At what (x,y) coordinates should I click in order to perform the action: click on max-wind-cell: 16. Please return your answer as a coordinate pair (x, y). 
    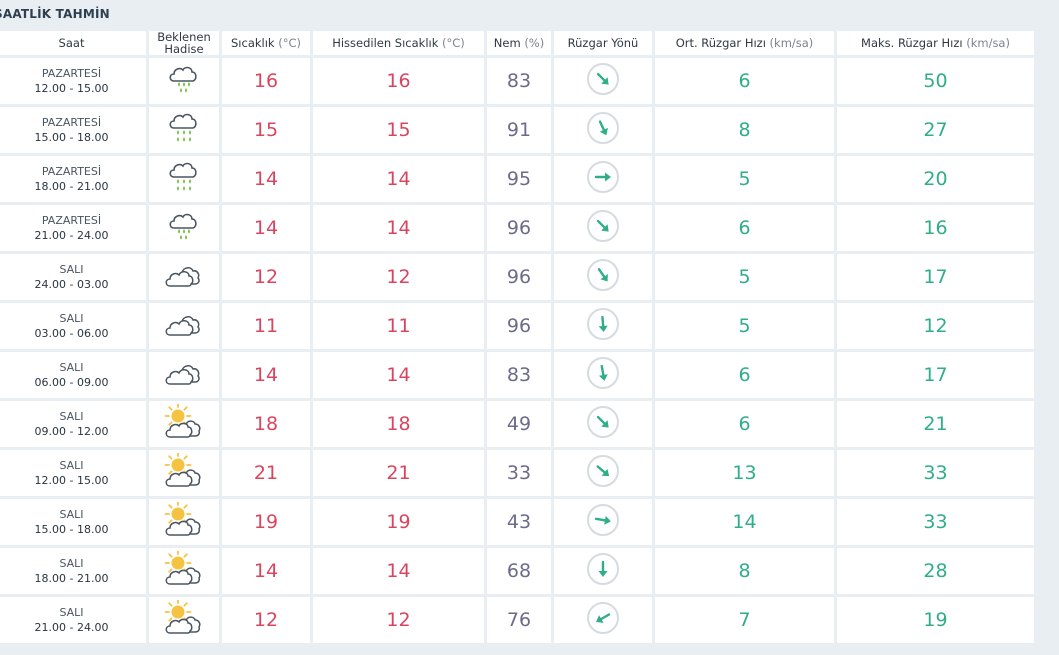
    Looking at the image, I should click on (935, 228).